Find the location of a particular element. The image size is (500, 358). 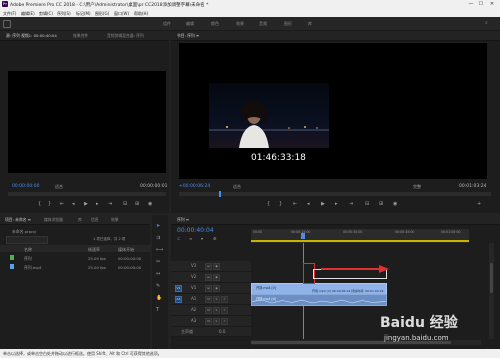

scrollbar-thumb is located at coordinates (491, 278).